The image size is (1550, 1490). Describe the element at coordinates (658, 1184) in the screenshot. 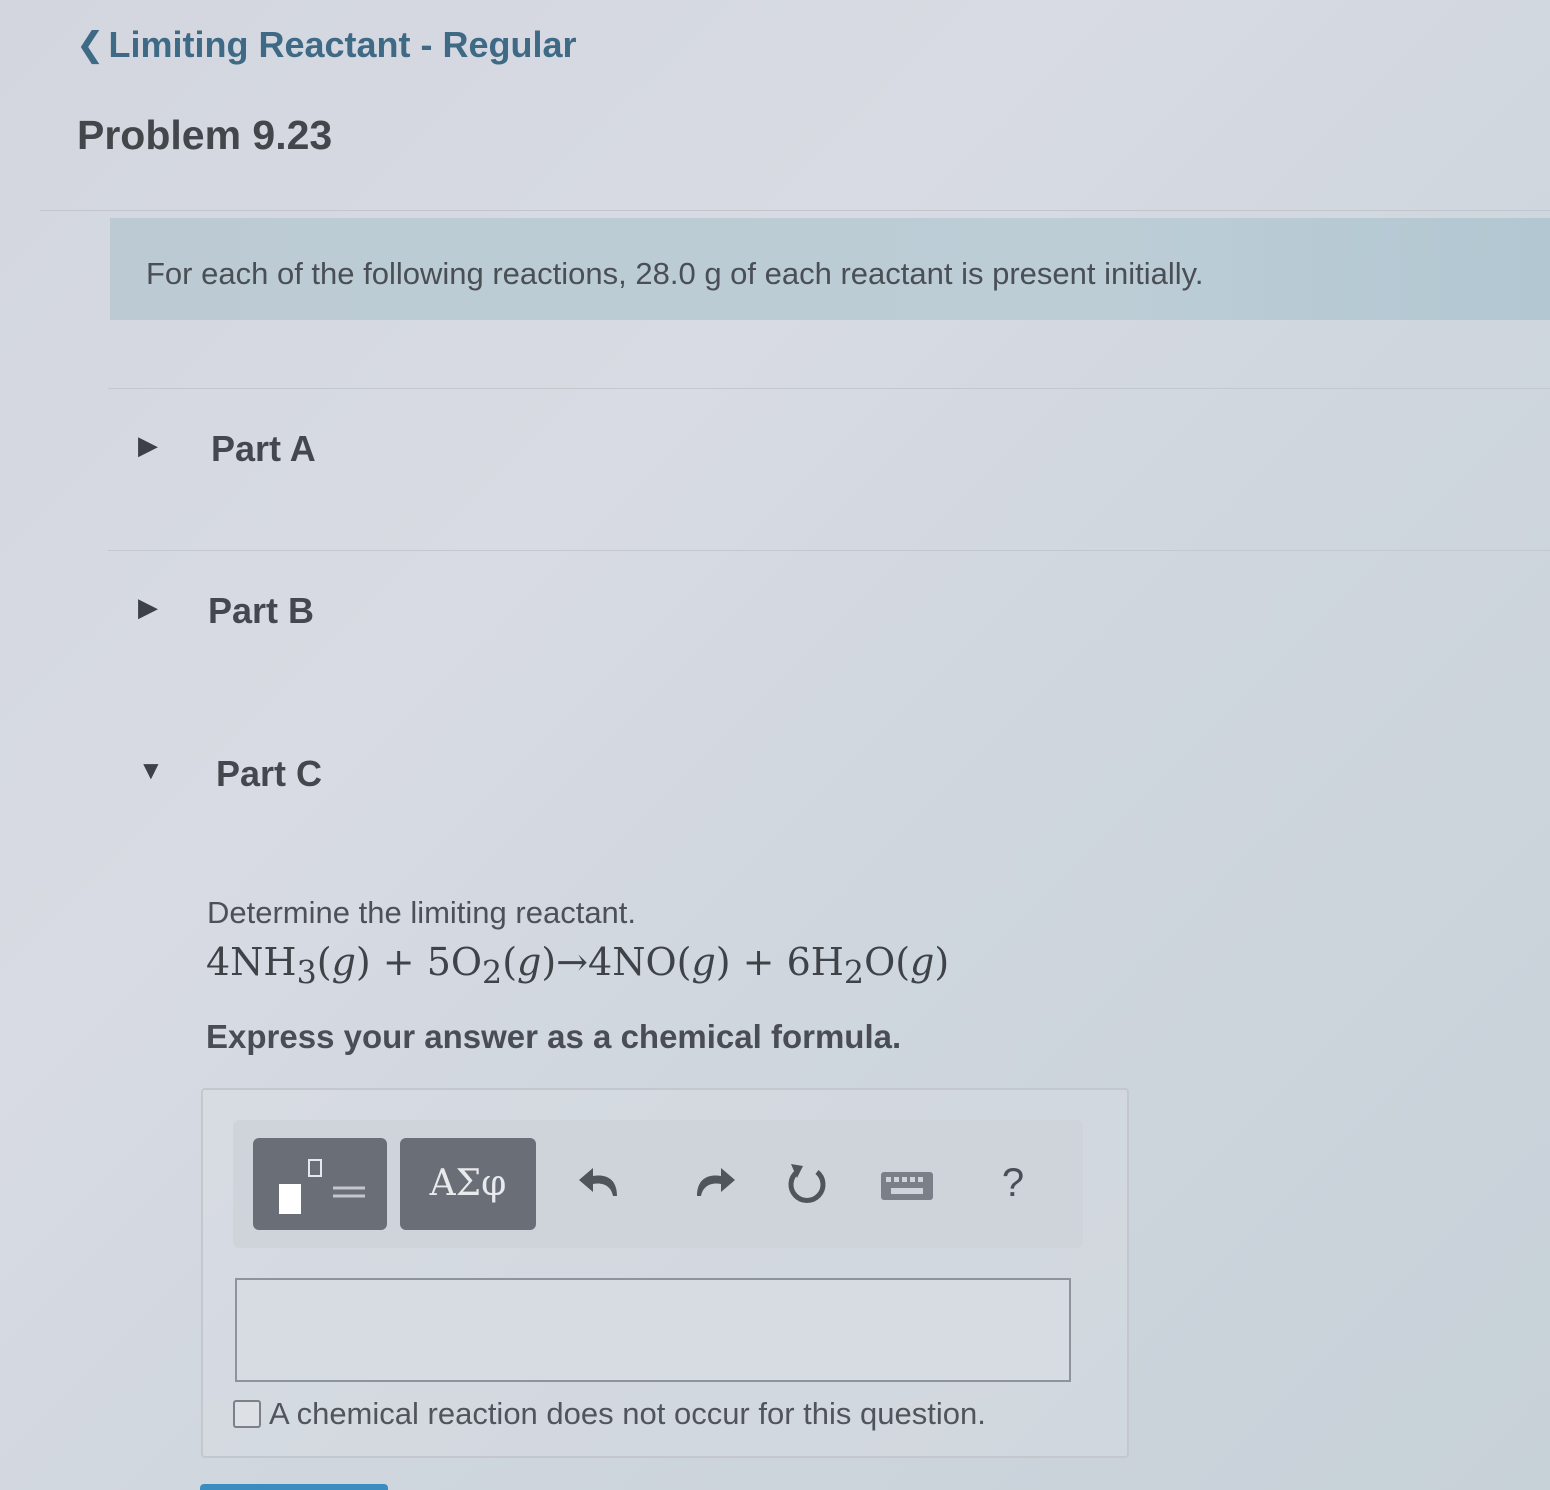

I see `math-toolbar: ΑΣφ ?` at that location.